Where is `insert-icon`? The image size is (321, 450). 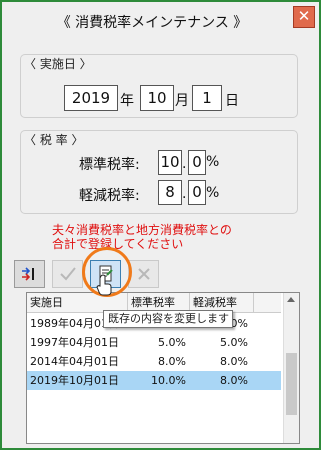 insert-icon is located at coordinates (27, 274).